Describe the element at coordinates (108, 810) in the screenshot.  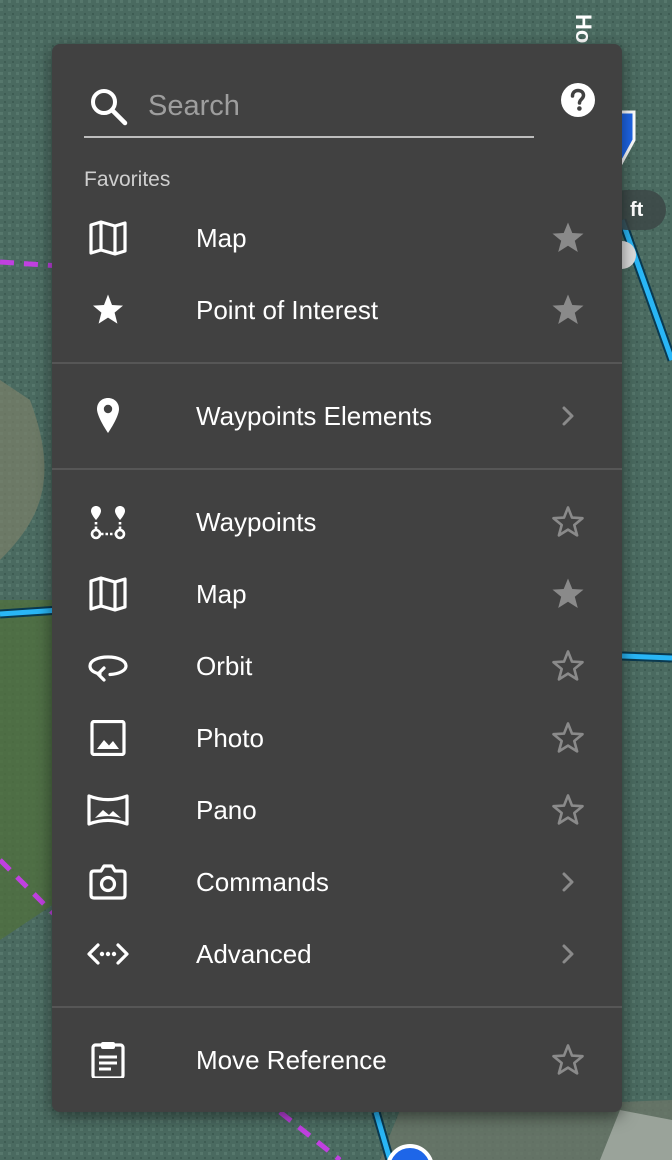
I see `panorama-icon` at that location.